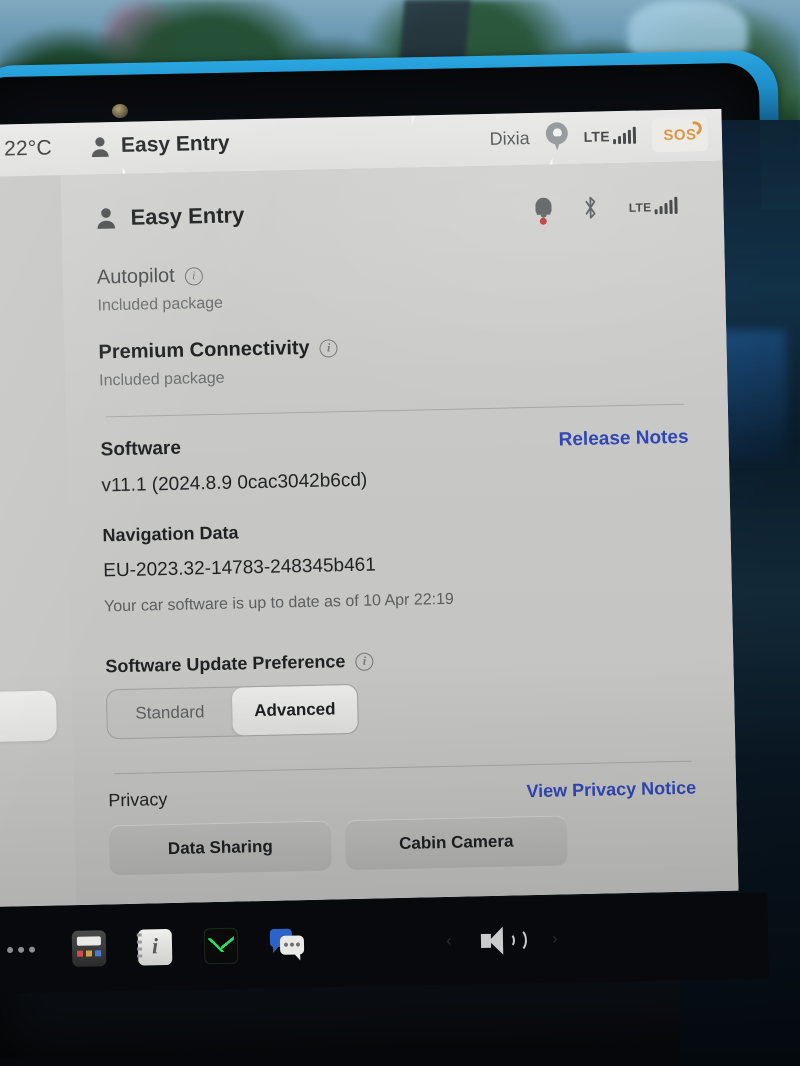 The height and width of the screenshot is (1066, 800). I want to click on panel-network-label: LTE, so click(640, 207).